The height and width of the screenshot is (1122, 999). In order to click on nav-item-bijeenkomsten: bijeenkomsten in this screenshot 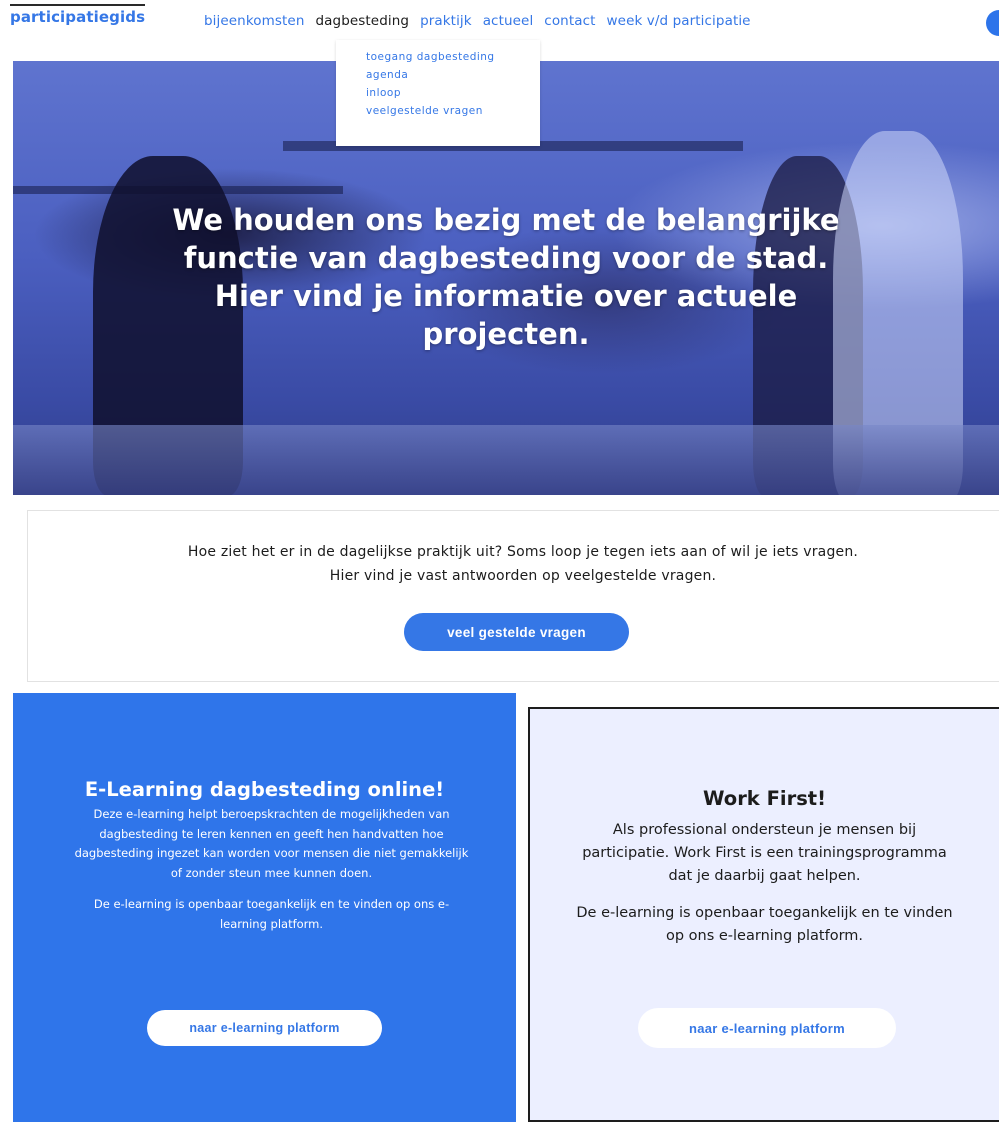, I will do `click(254, 21)`.